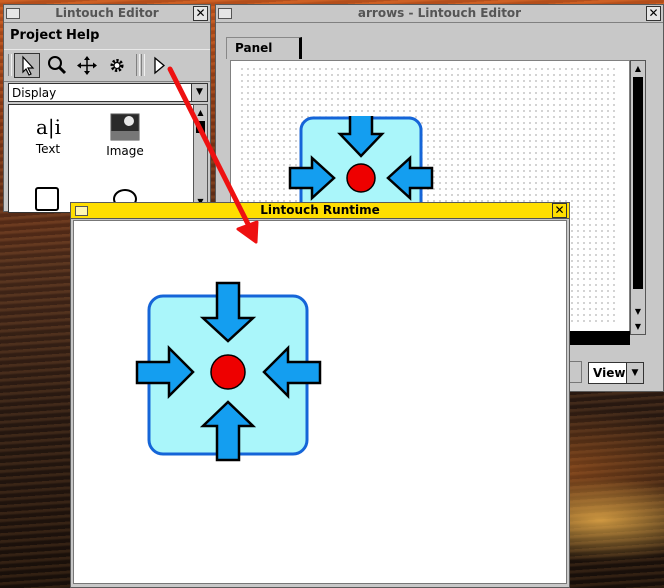  What do you see at coordinates (254, 48) in the screenshot?
I see `tab-panel-label: Panel` at bounding box center [254, 48].